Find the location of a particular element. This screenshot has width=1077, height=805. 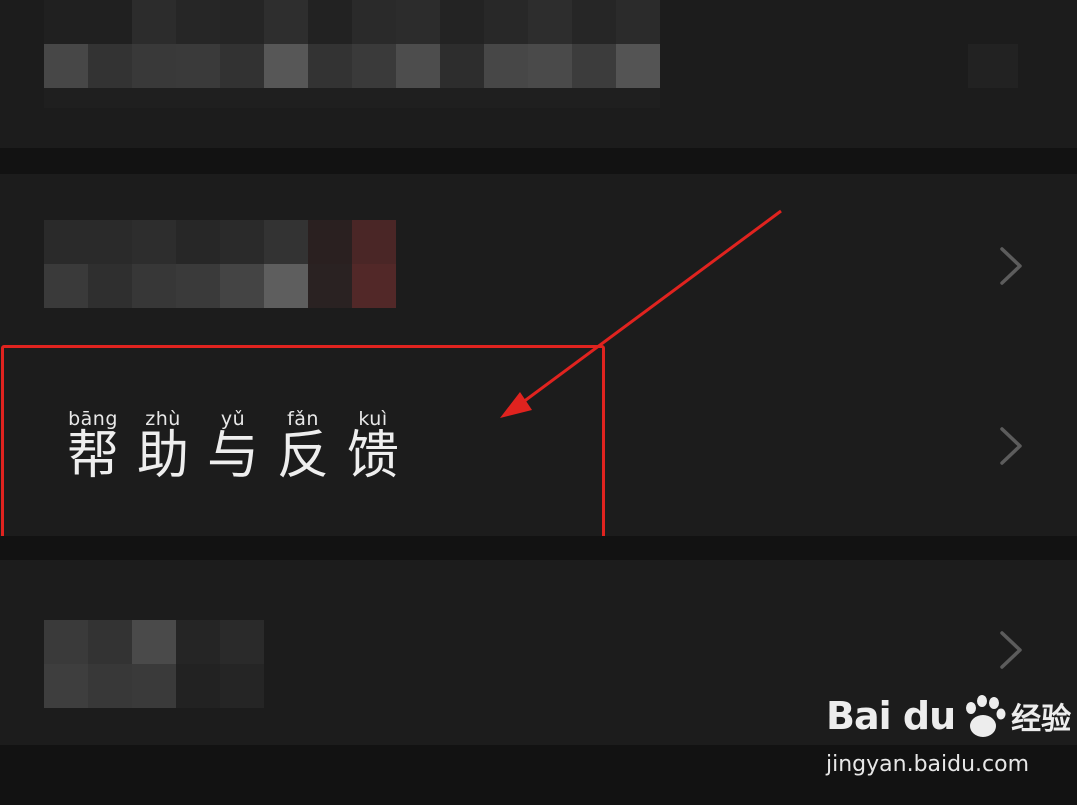

chevron-right-icon is located at coordinates (1011, 650).